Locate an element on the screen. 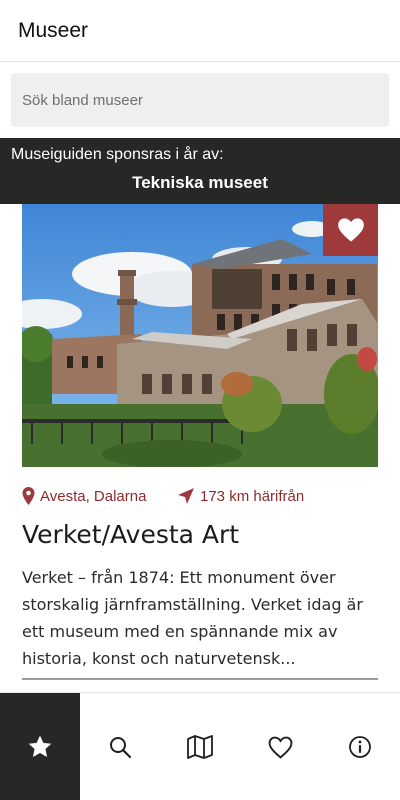  tab-favorites is located at coordinates (280, 746).